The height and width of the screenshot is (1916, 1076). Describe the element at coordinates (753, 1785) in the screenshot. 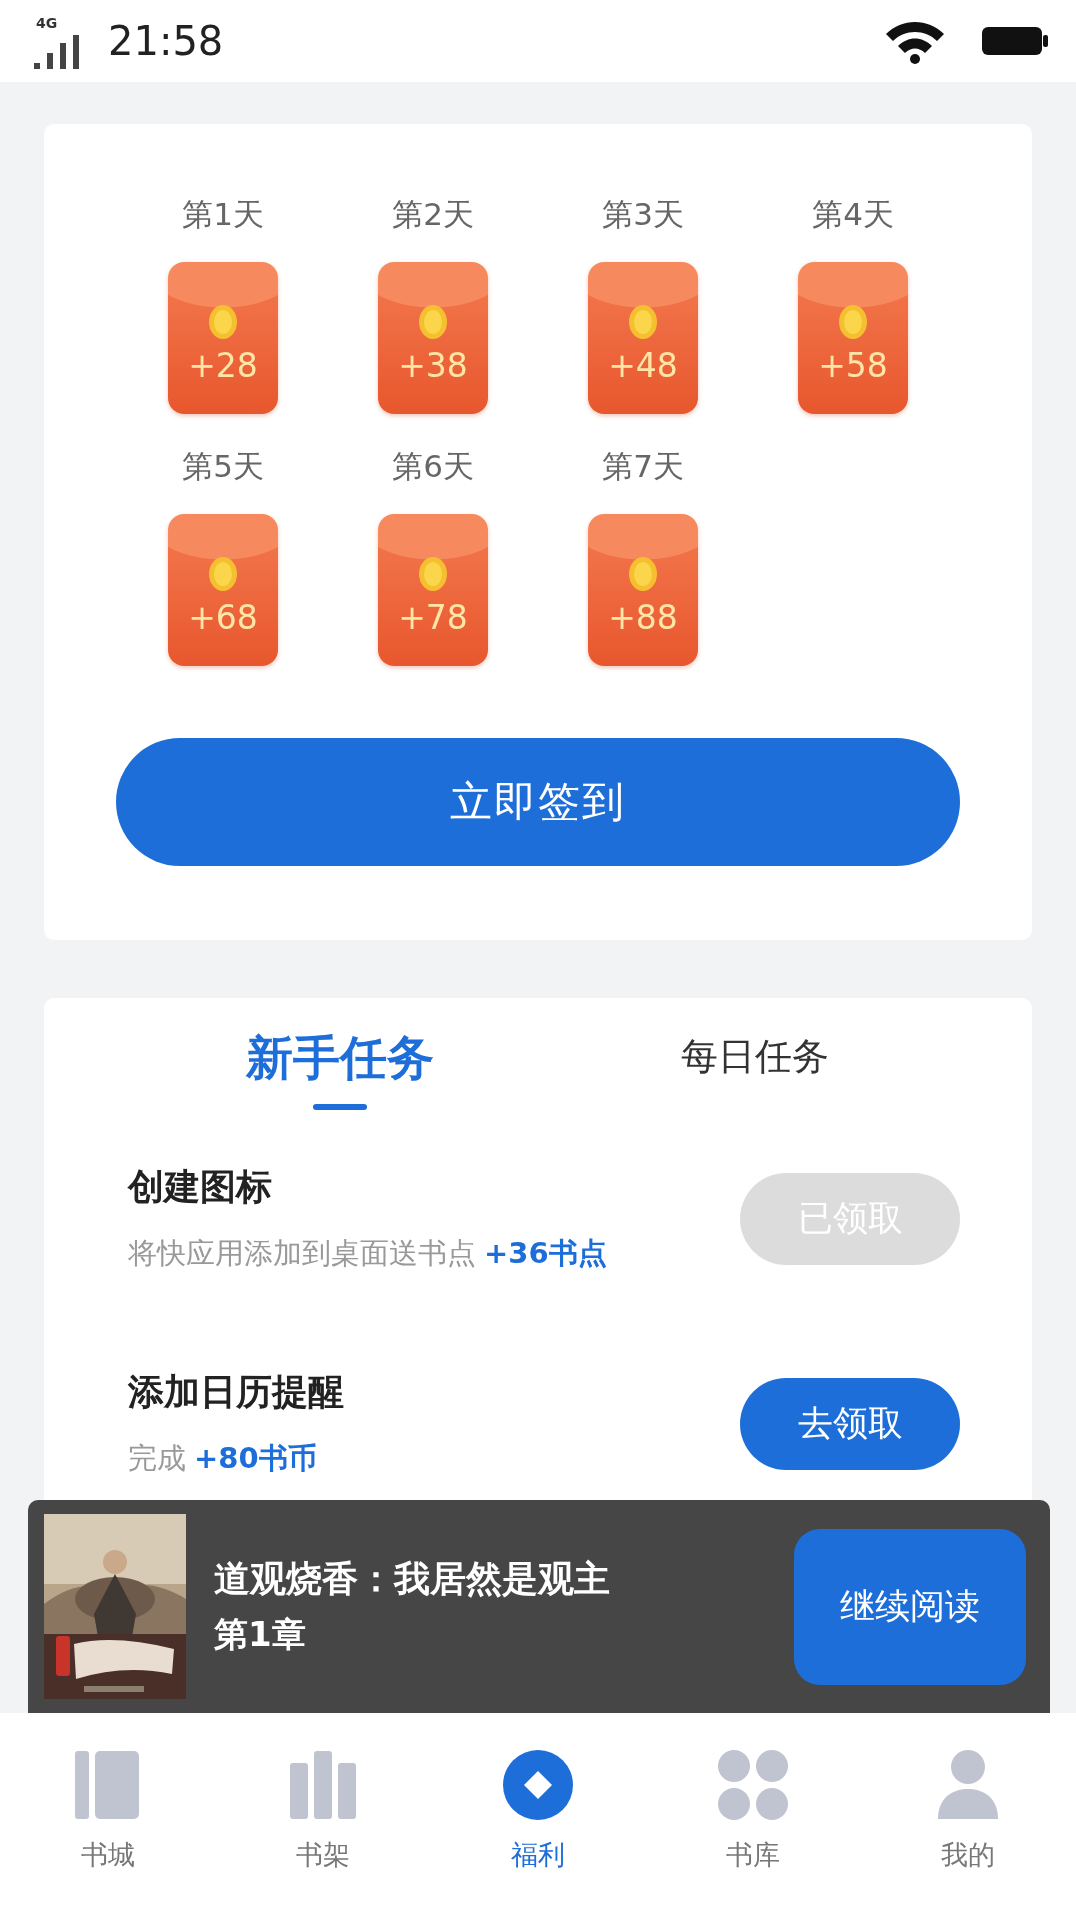

I see `grid-icon` at that location.